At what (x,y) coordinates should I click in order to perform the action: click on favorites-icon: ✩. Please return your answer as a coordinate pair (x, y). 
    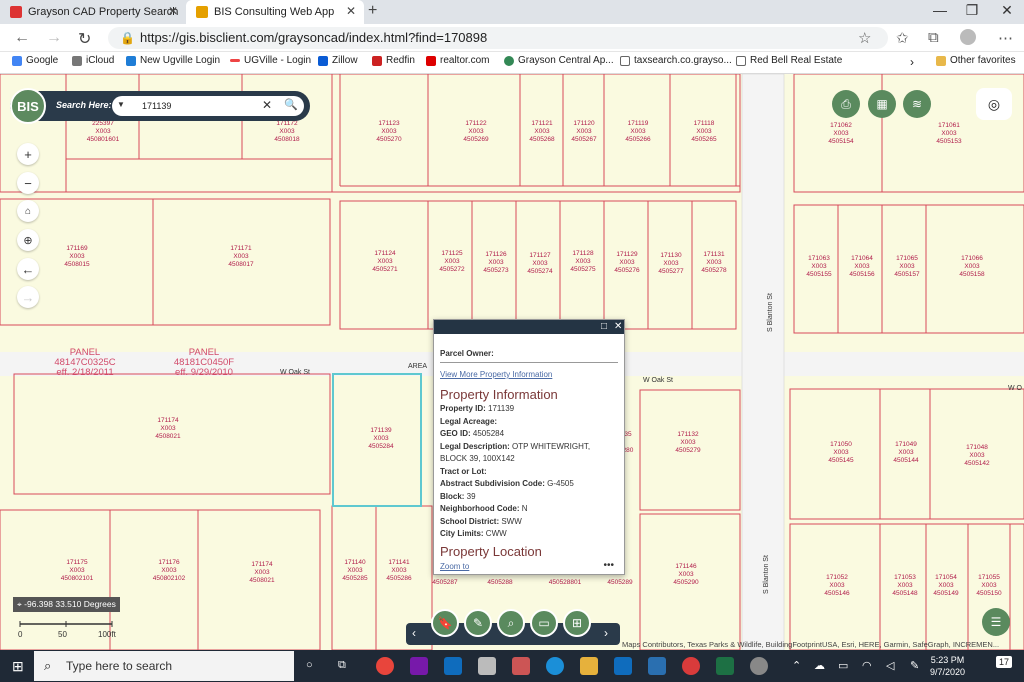
    Looking at the image, I should click on (902, 38).